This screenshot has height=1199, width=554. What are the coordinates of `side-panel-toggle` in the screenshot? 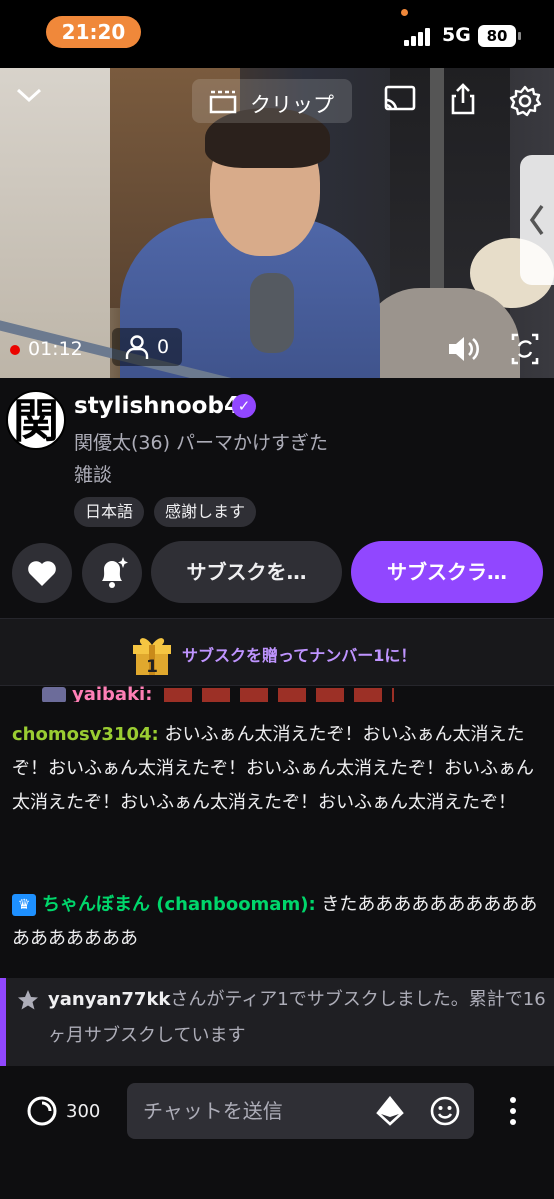 It's located at (537, 220).